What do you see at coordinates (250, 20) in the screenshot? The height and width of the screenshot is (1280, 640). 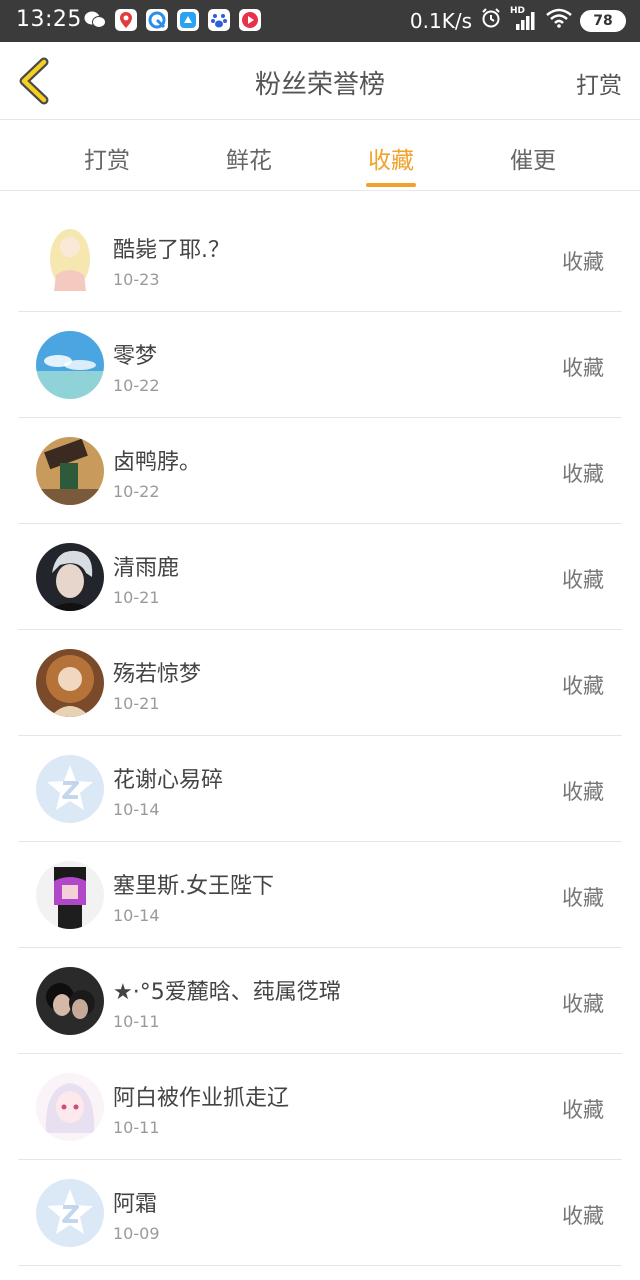 I see `video-app-icon` at bounding box center [250, 20].